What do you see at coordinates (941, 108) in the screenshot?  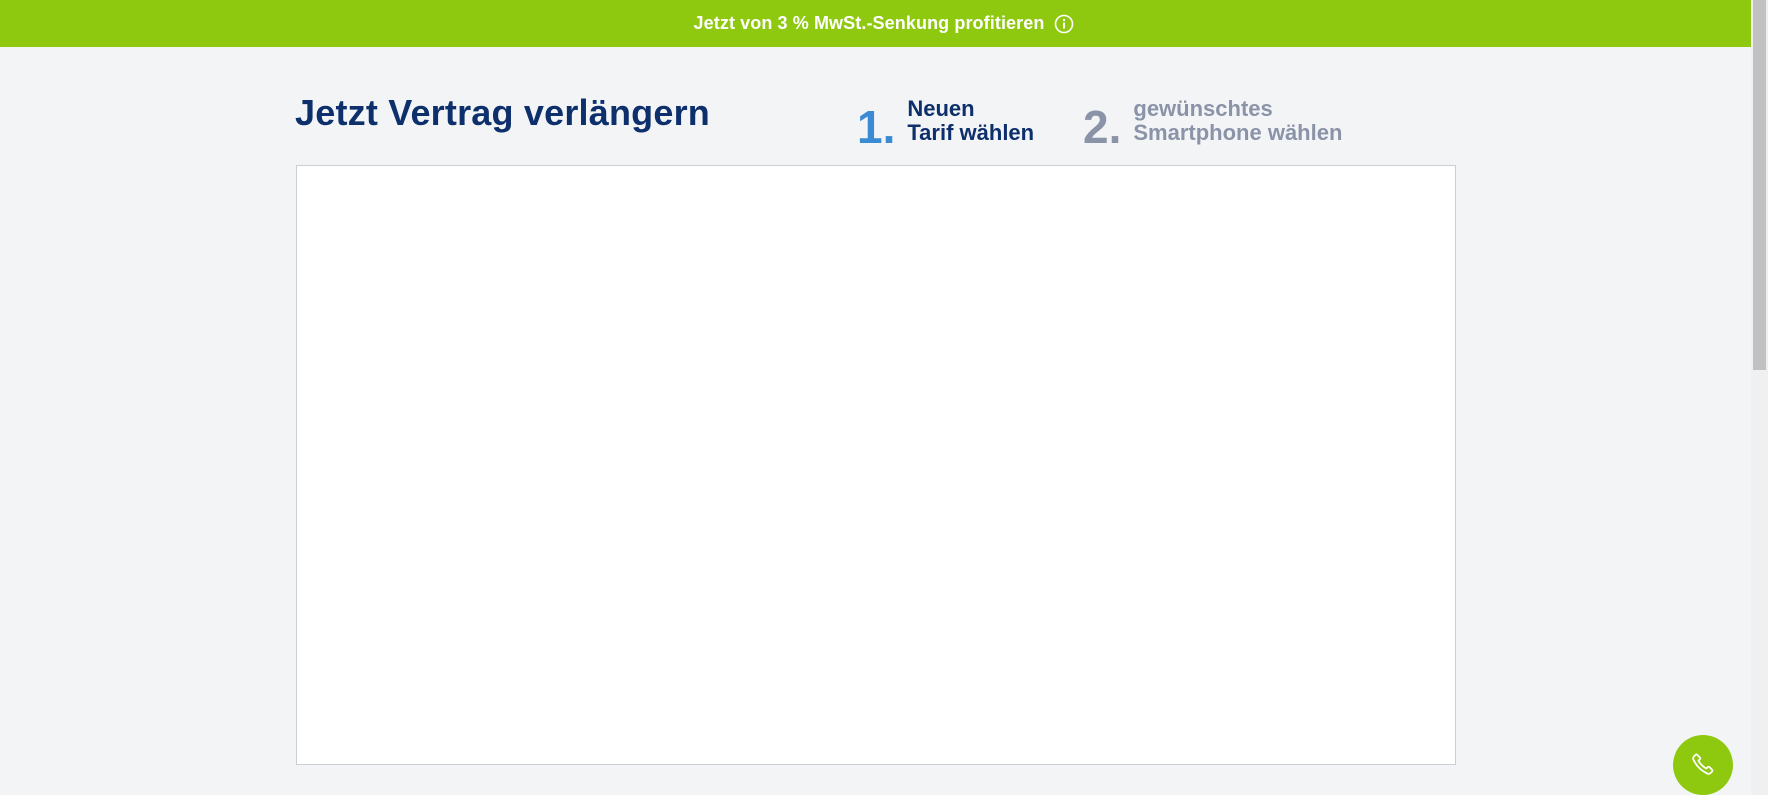 I see `step-label-line1: Neuen` at bounding box center [941, 108].